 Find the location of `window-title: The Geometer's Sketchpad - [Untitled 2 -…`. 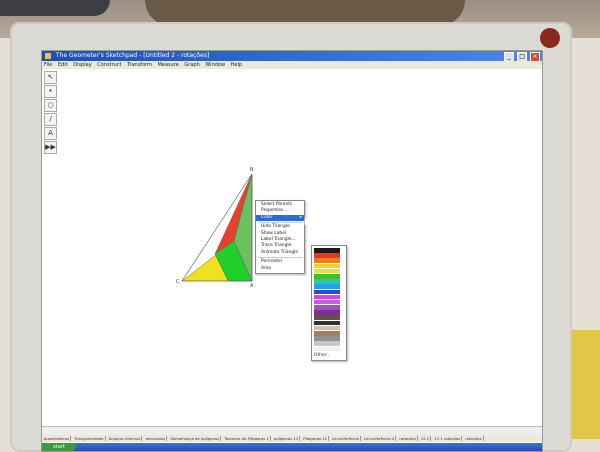

window-title: The Geometer's Sketchpad - [Untitled 2 -… is located at coordinates (132, 55).